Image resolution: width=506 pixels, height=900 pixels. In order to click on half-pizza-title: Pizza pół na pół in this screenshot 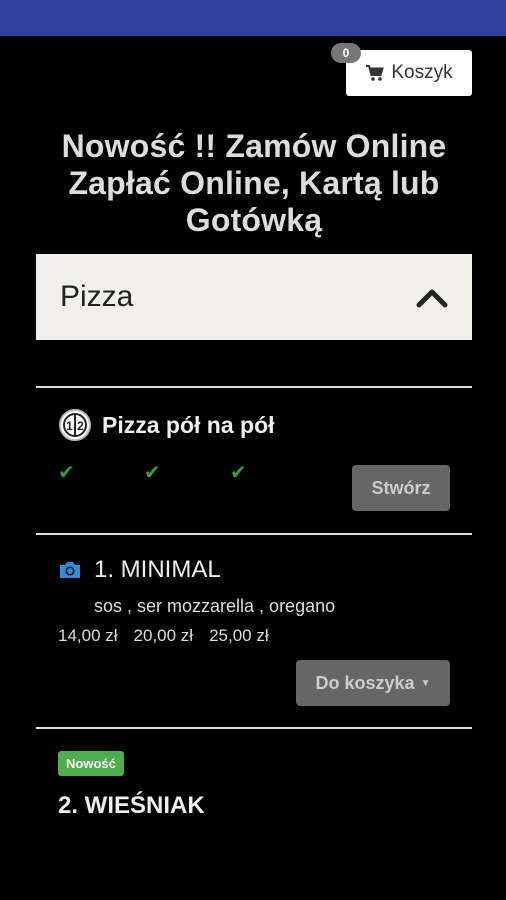, I will do `click(188, 424)`.